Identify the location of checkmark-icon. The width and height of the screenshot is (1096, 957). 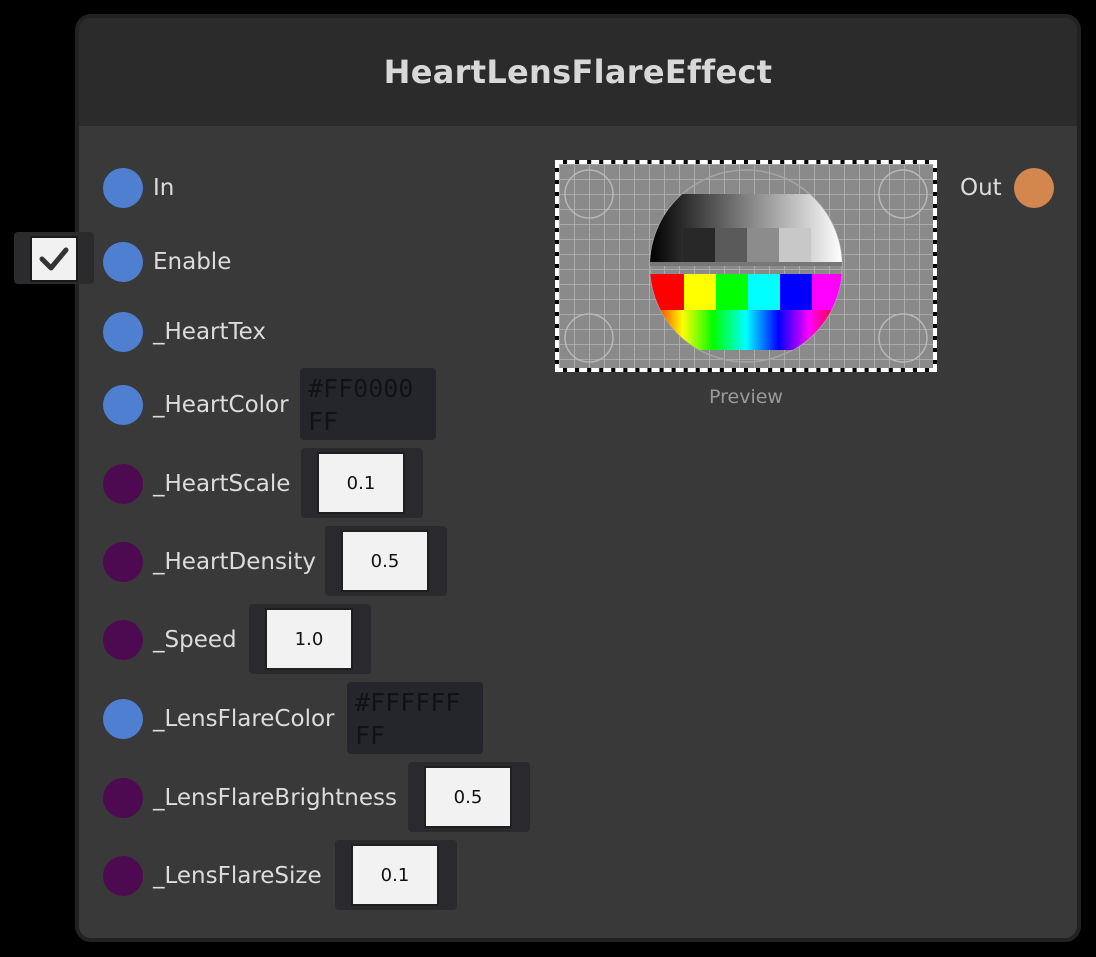
(54, 259).